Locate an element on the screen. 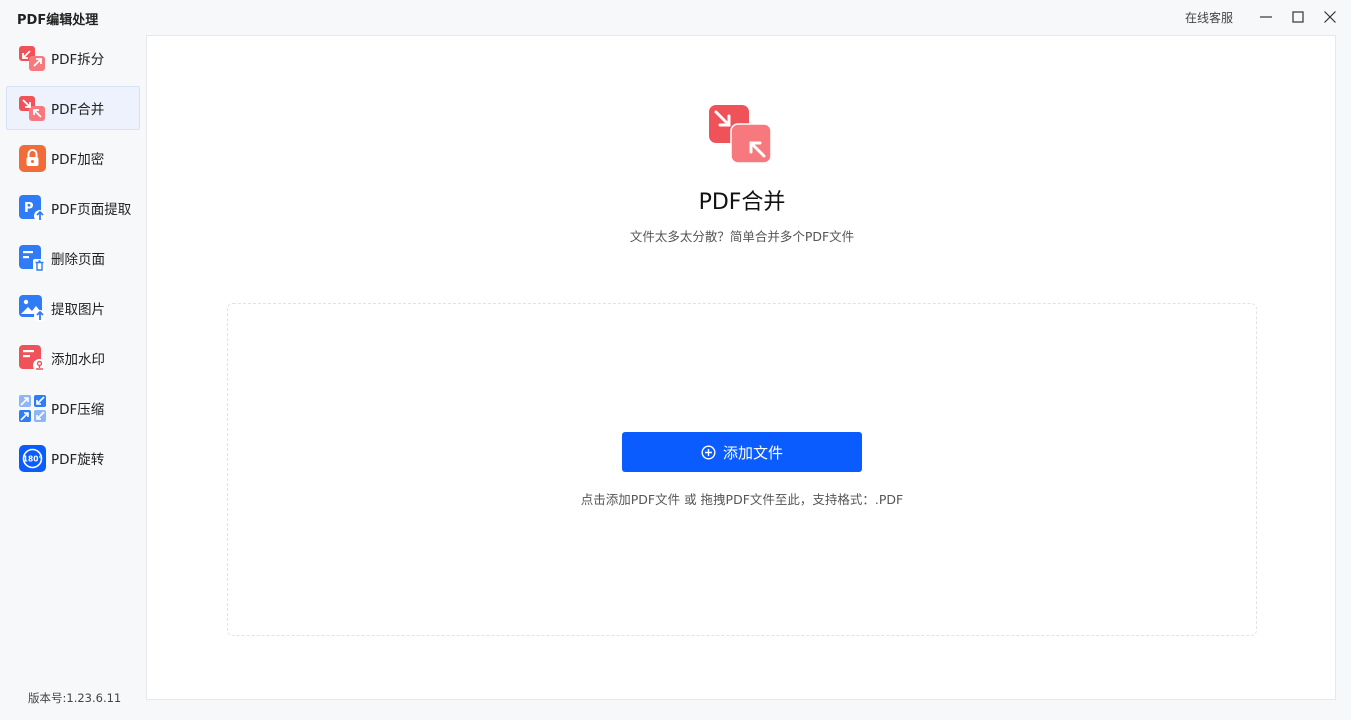 This screenshot has width=1351, height=720. sidebar-item-pdf-split: PDF拆分 is located at coordinates (73, 58).